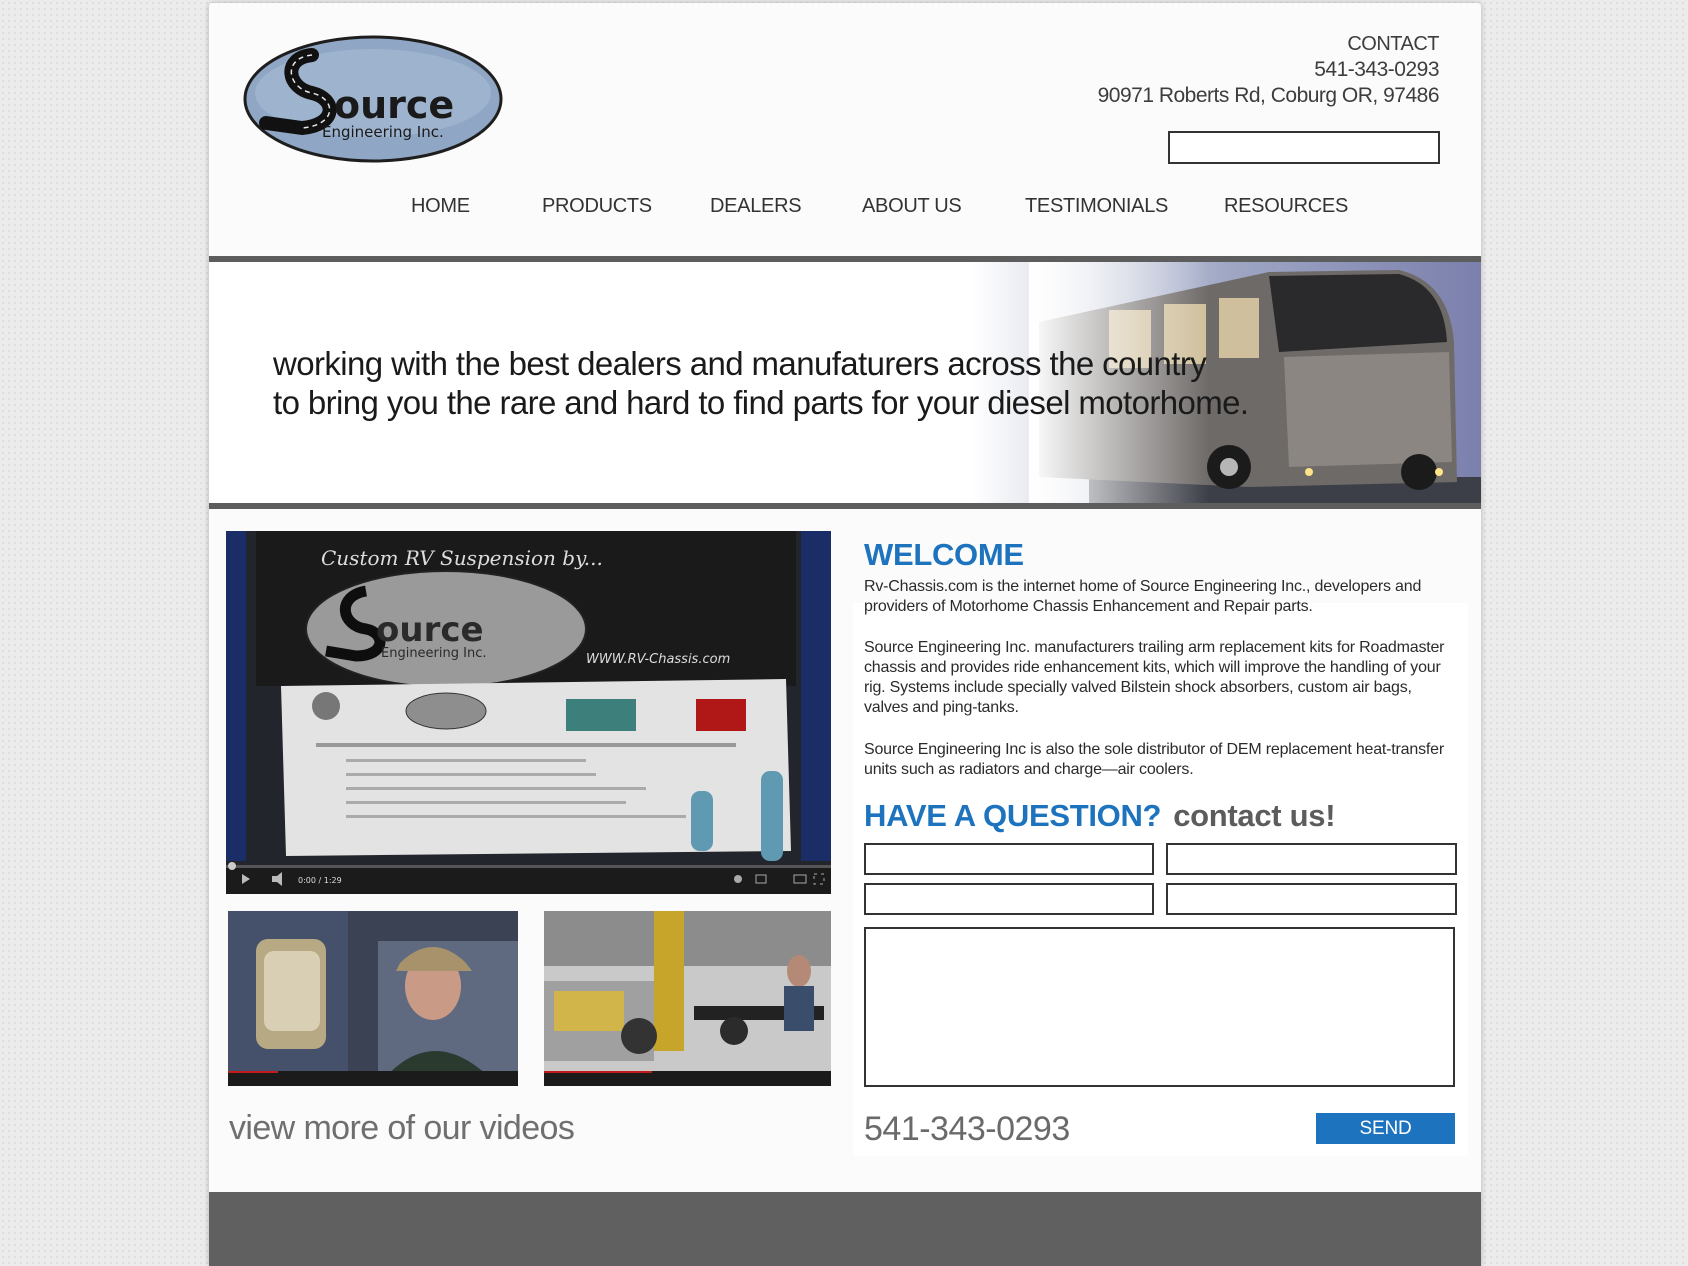 The width and height of the screenshot is (1688, 1266). I want to click on header-phone: 541-343-0293, so click(1268, 70).